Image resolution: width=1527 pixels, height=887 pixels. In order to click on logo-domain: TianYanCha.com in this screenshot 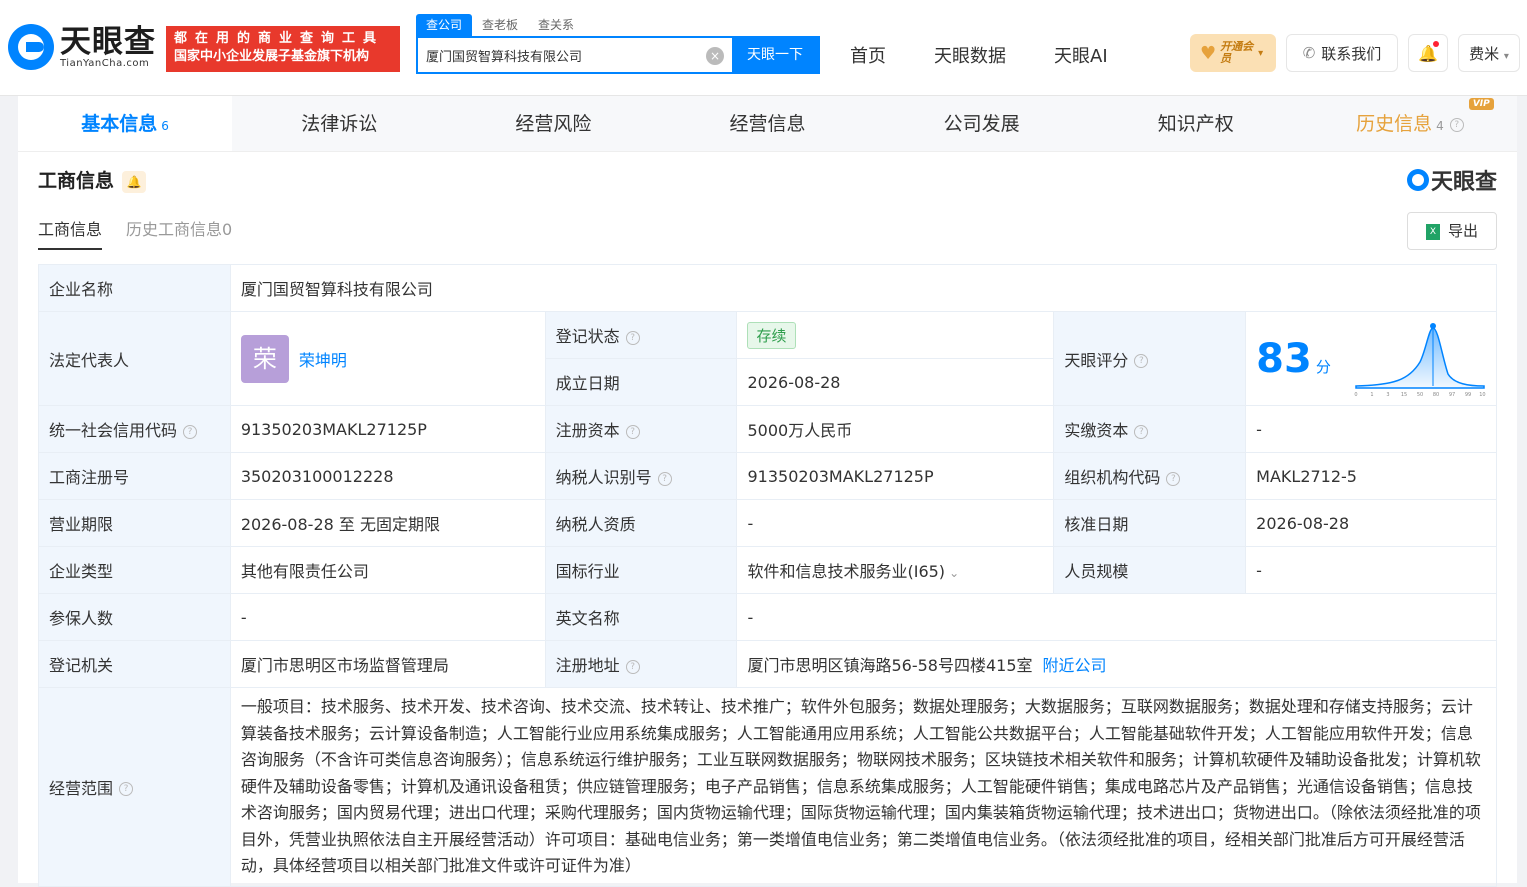, I will do `click(105, 63)`.